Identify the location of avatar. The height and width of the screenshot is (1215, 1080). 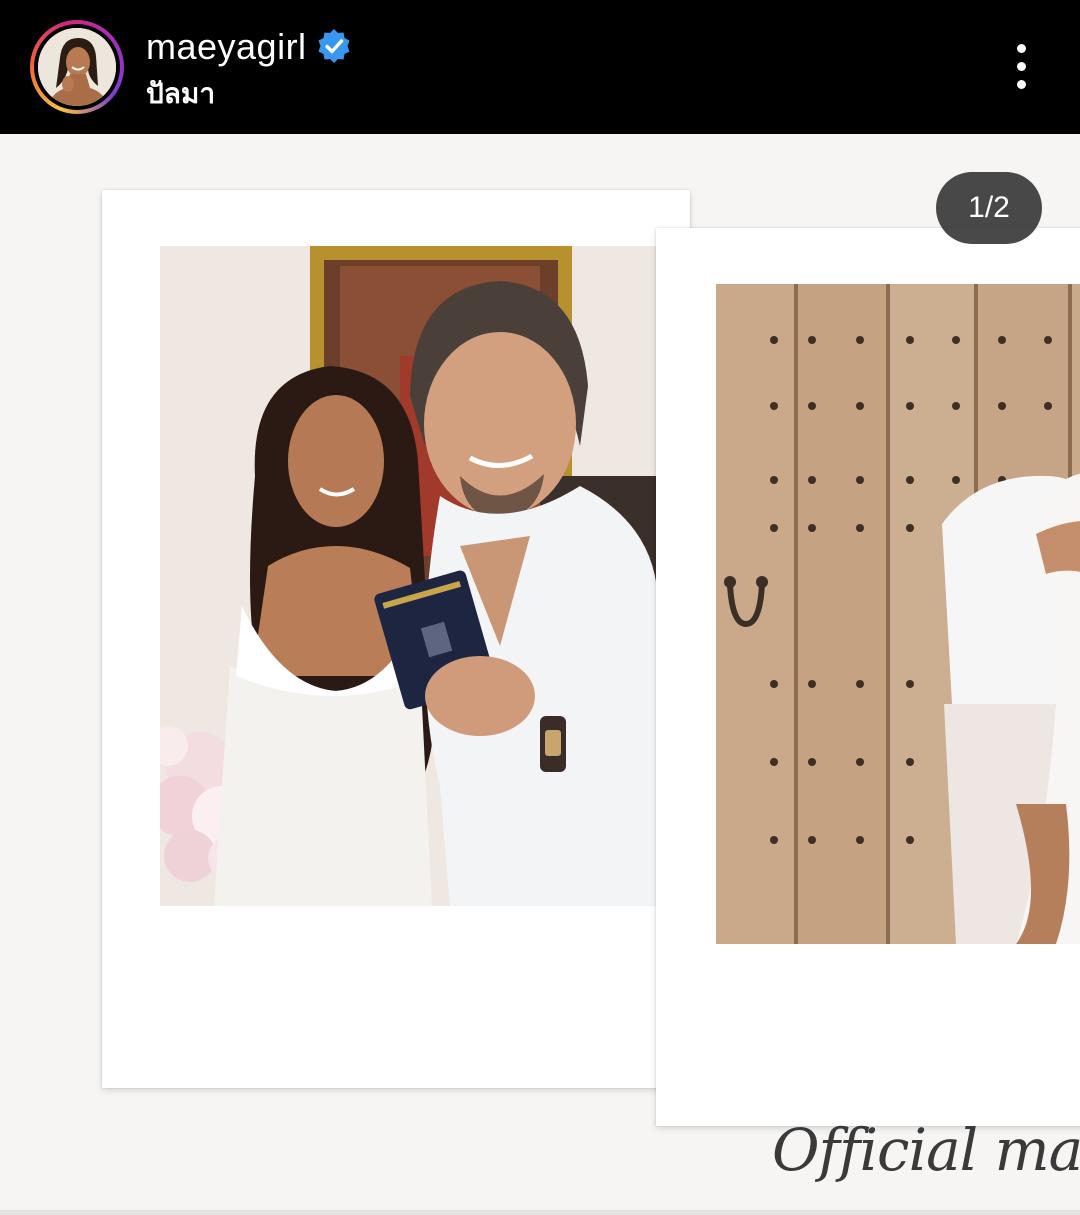
(77, 67).